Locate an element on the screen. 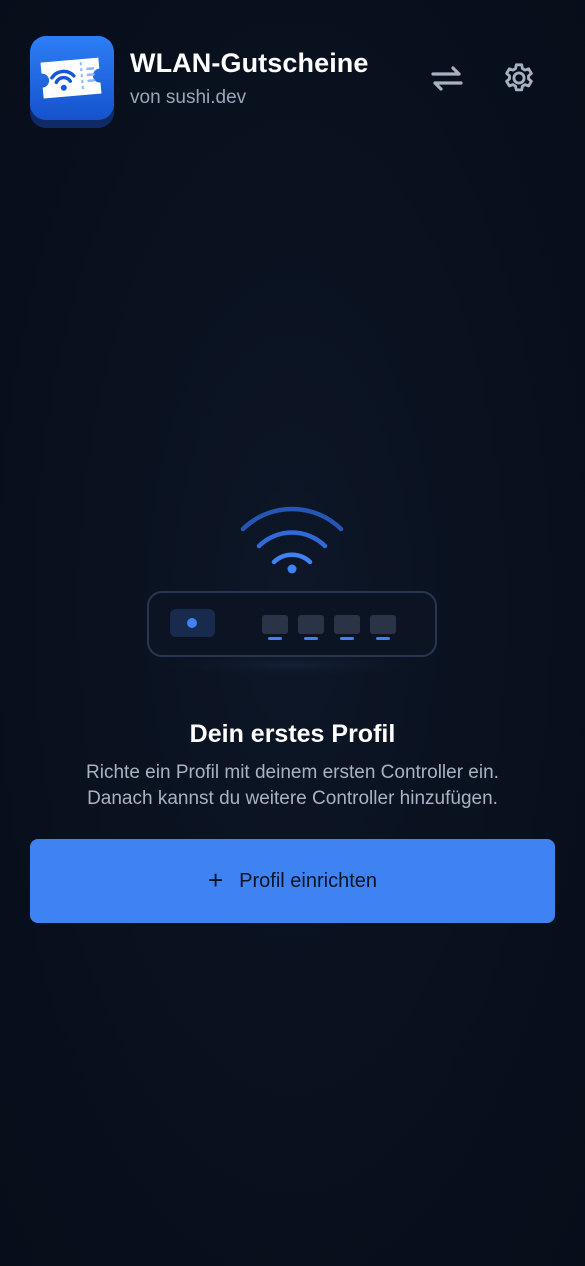 This screenshot has height=1266, width=585. plus-icon: + is located at coordinates (215, 879).